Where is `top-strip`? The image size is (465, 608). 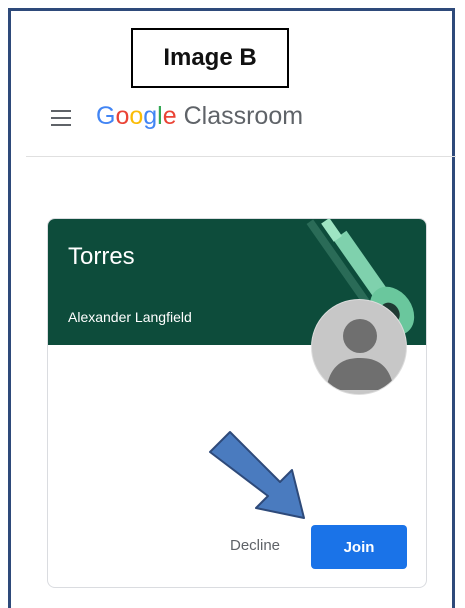
top-strip is located at coordinates (232, 4).